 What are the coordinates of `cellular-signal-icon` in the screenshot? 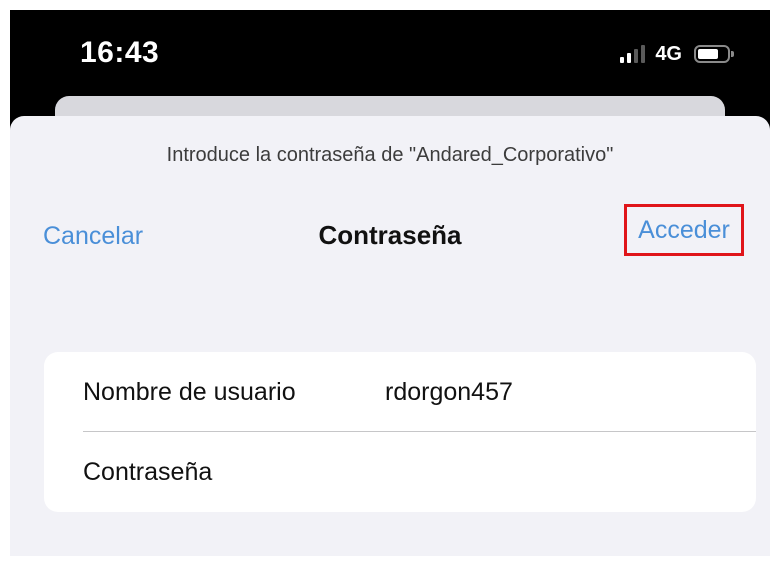 It's located at (633, 54).